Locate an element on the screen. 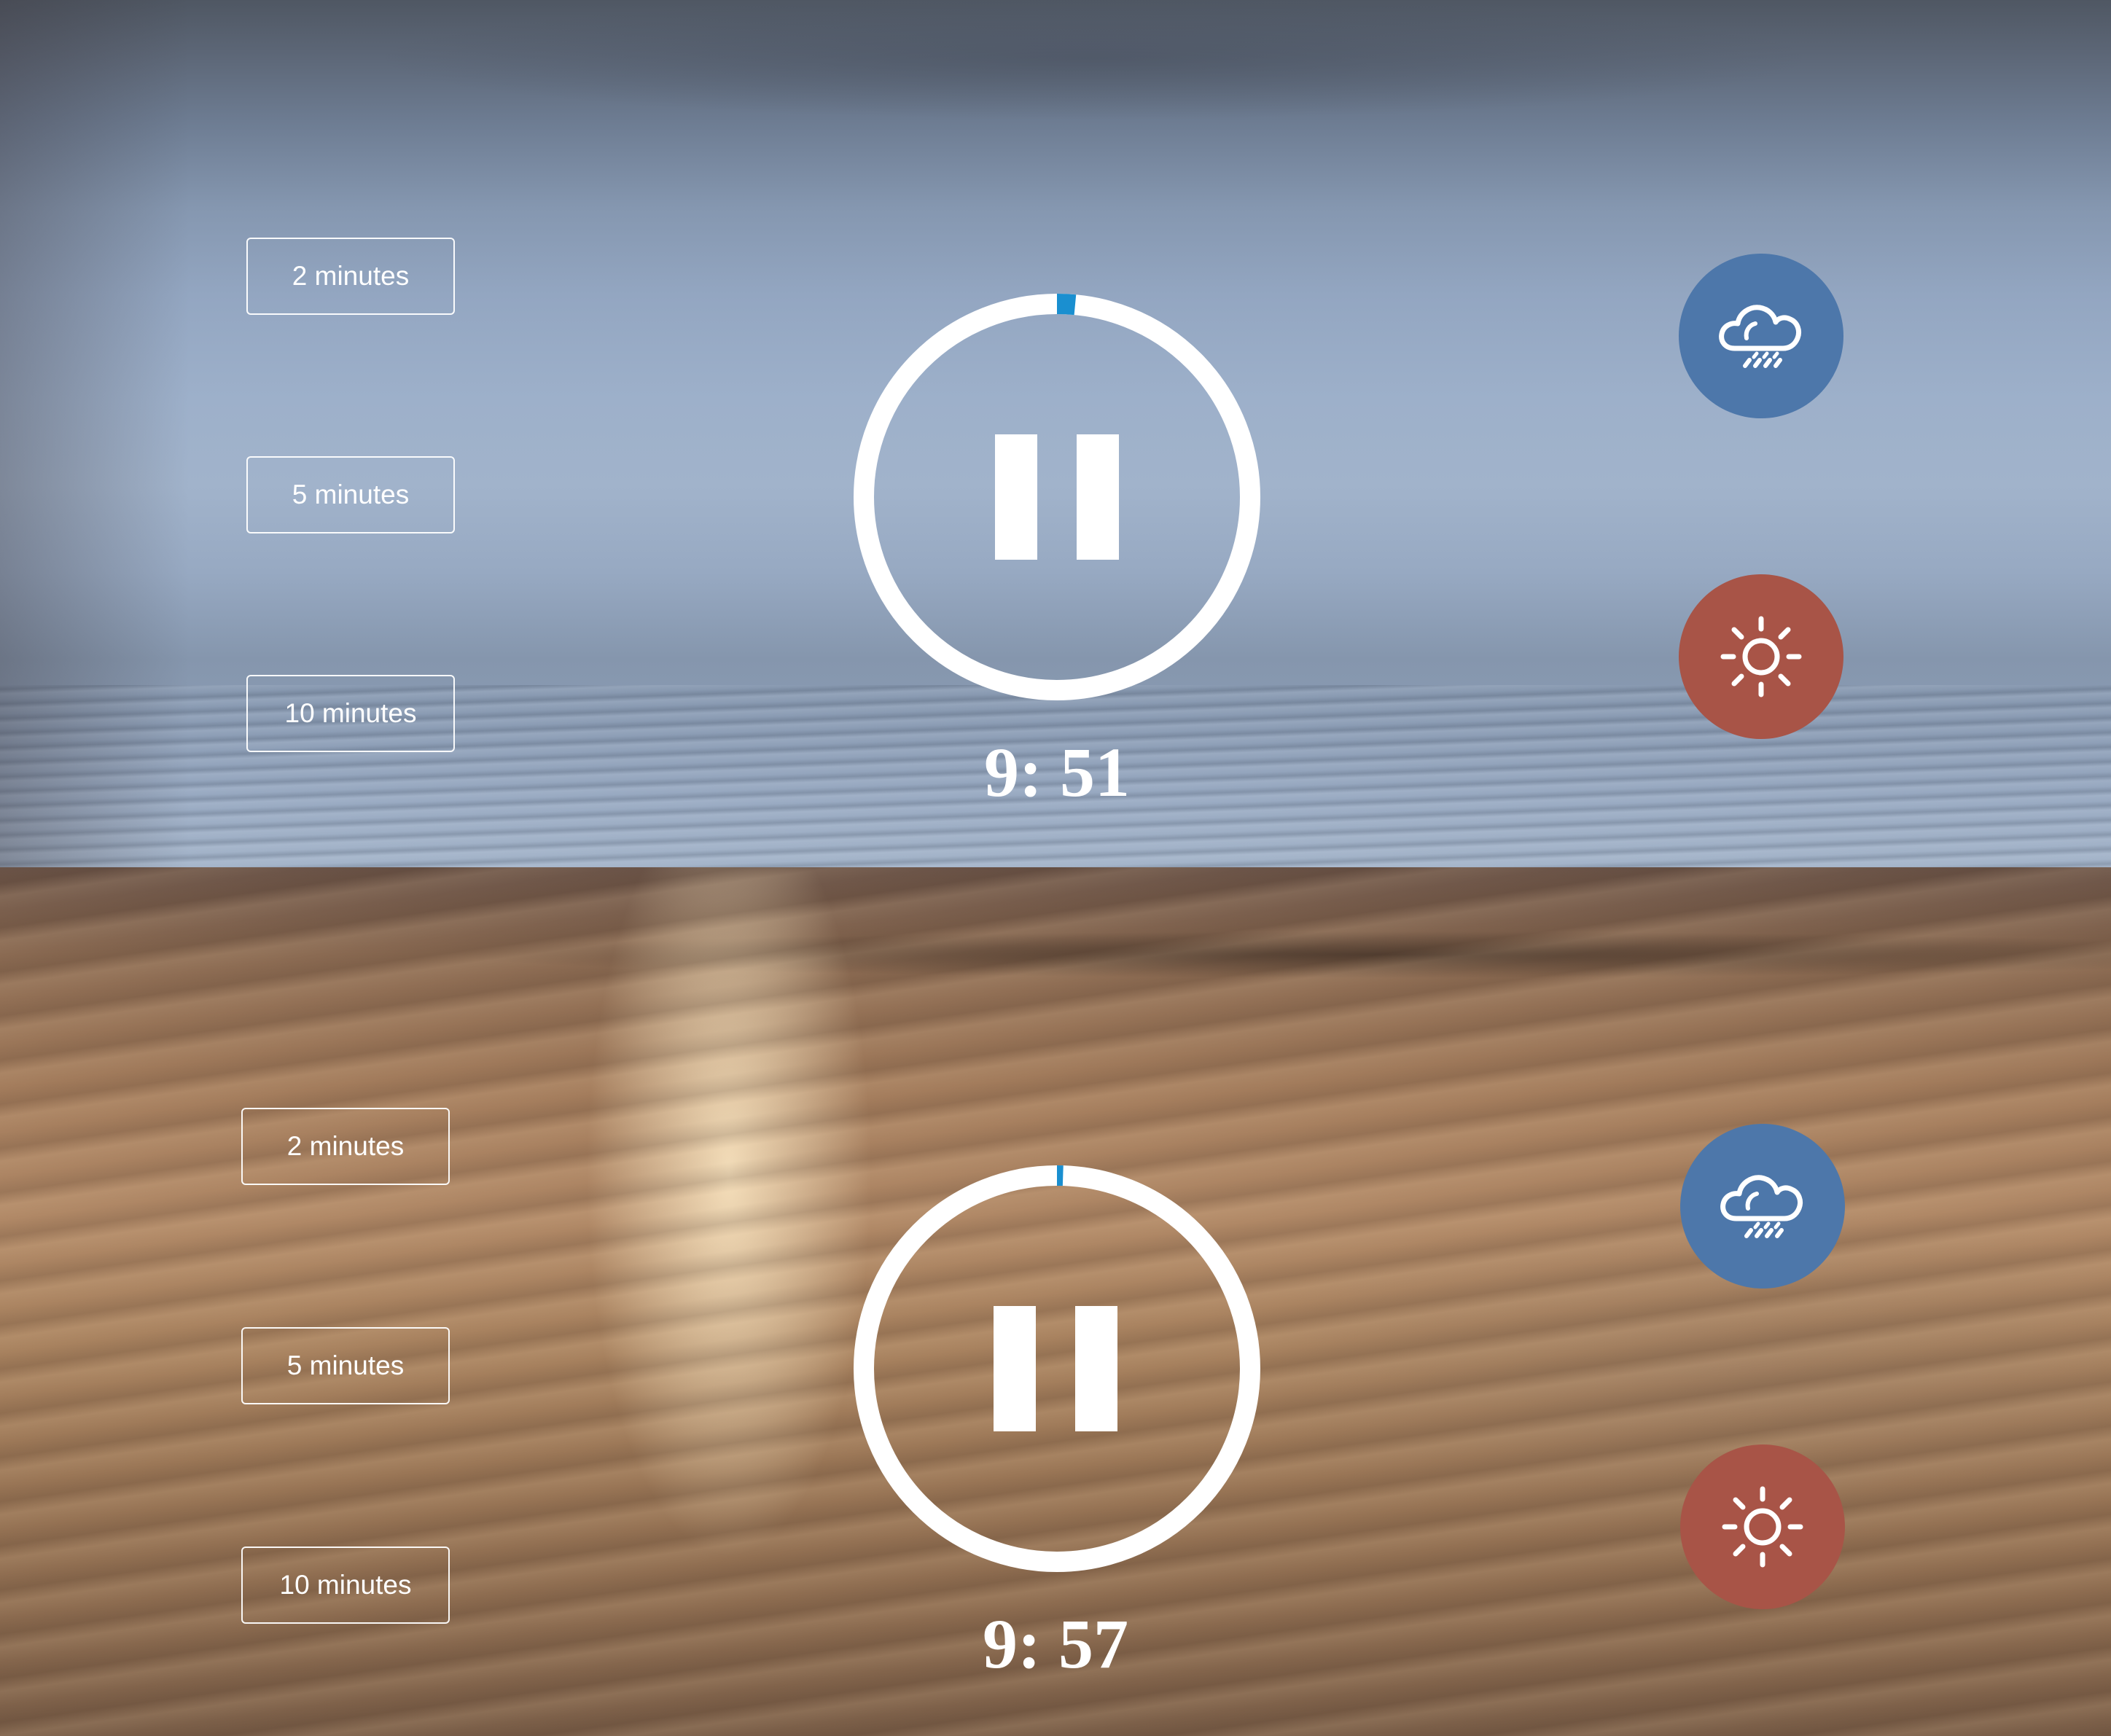  countdown-time: 9: 57 is located at coordinates (1055, 1644).